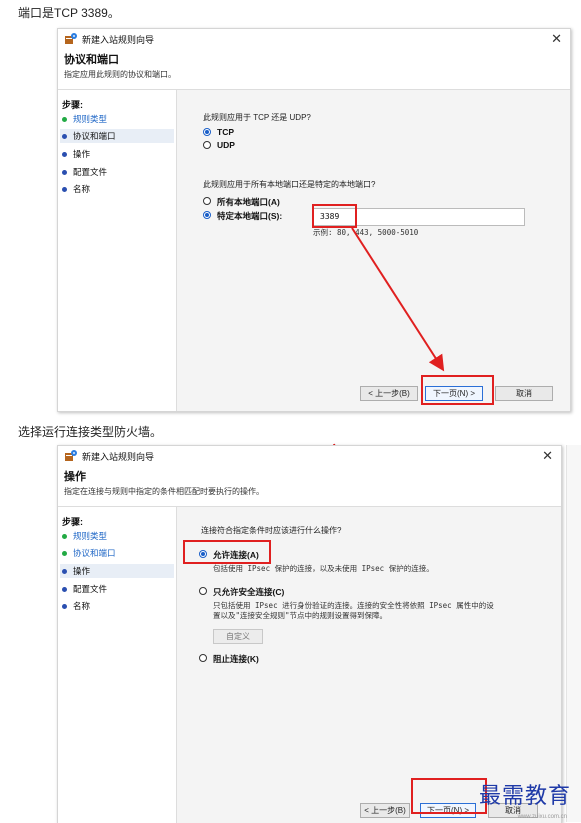  What do you see at coordinates (118, 457) in the screenshot?
I see `window-title: 新建入站规则向导` at bounding box center [118, 457].